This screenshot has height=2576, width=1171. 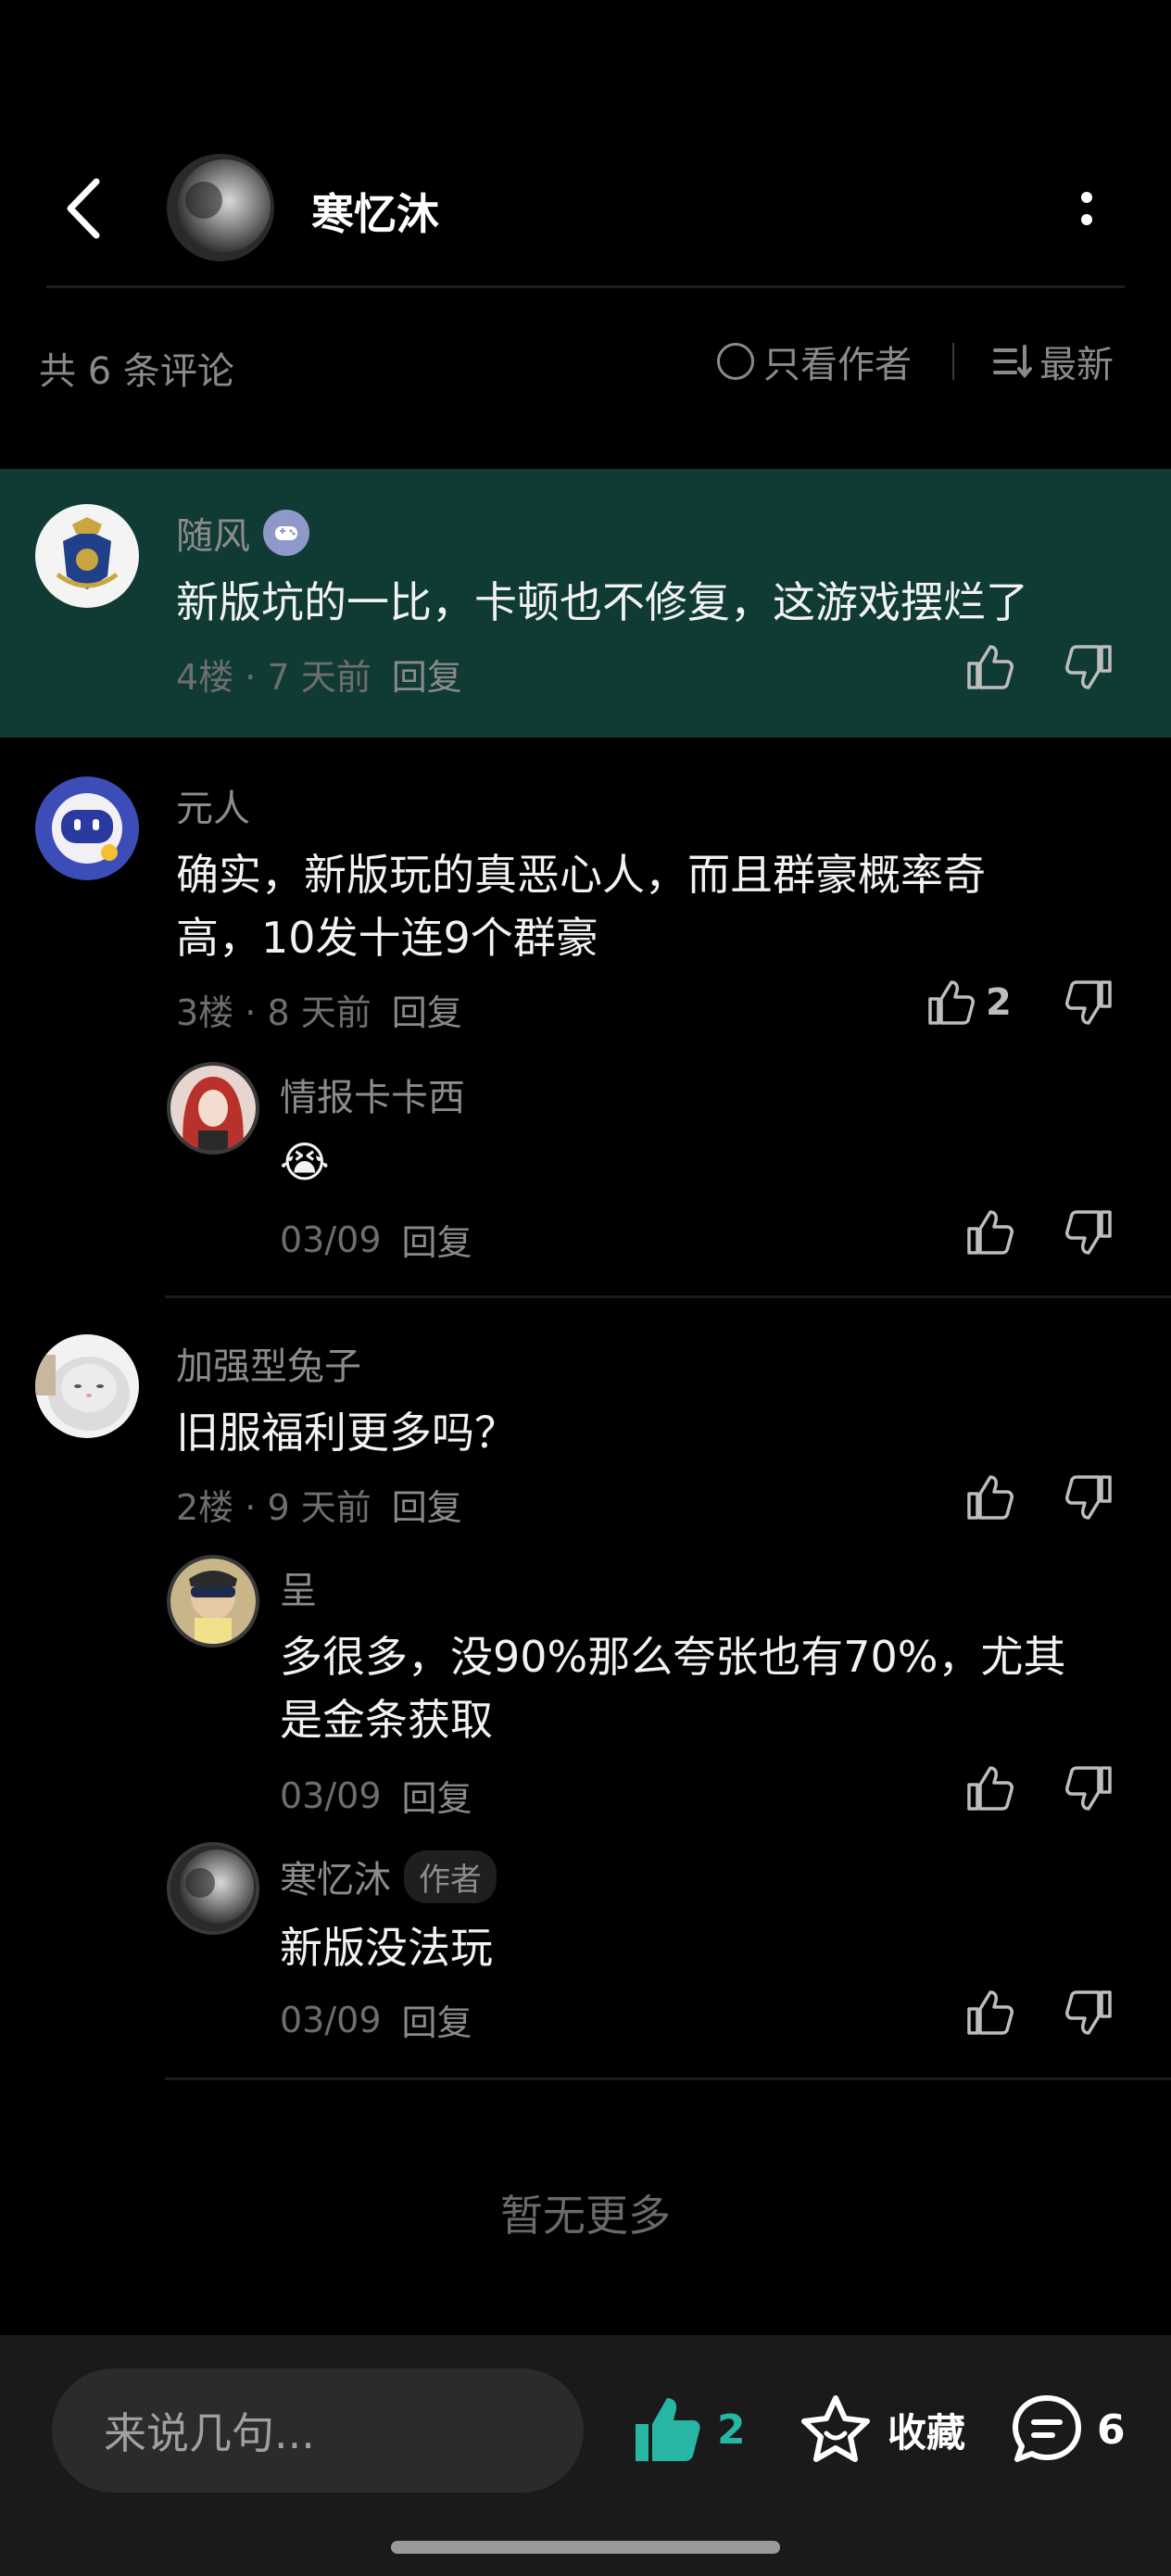 What do you see at coordinates (137, 372) in the screenshot?
I see `comment-count: 共 6 条评论` at bounding box center [137, 372].